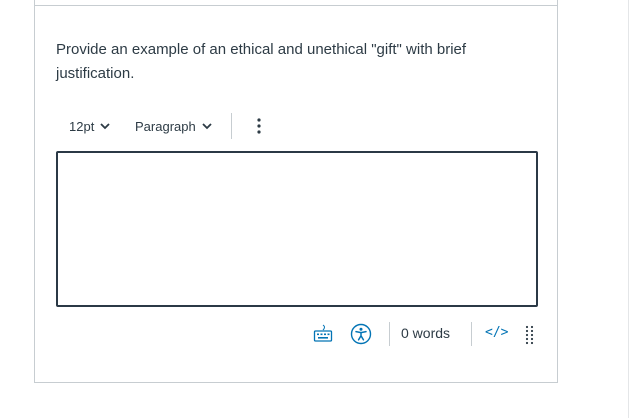 The height and width of the screenshot is (418, 631). What do you see at coordinates (259, 126) in the screenshot?
I see `more-vertical-icon` at bounding box center [259, 126].